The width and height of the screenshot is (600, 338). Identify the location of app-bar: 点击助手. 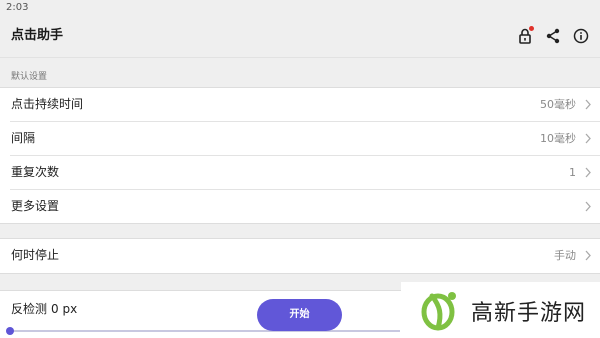
(300, 36).